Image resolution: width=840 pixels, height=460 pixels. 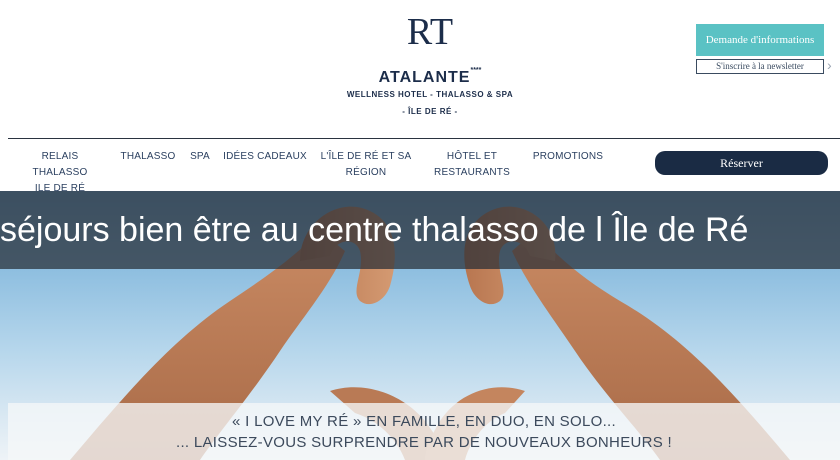 I want to click on nav-item-label: SPA, so click(x=200, y=156).